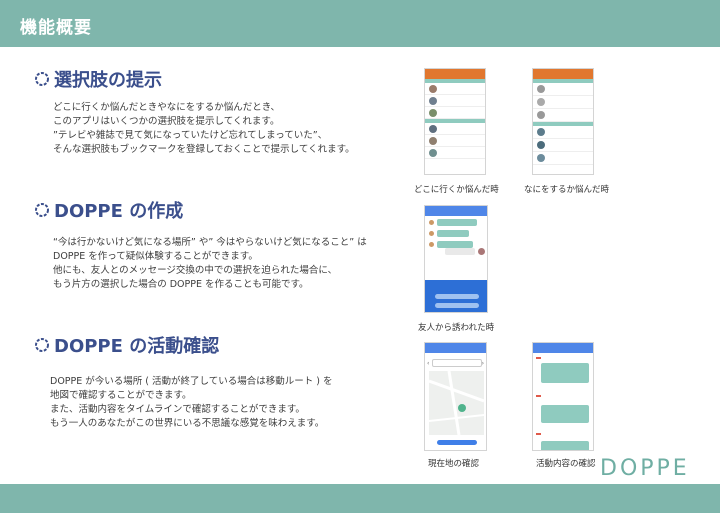 This screenshot has height=513, width=720. What do you see at coordinates (456, 403) in the screenshot?
I see `map-view` at bounding box center [456, 403].